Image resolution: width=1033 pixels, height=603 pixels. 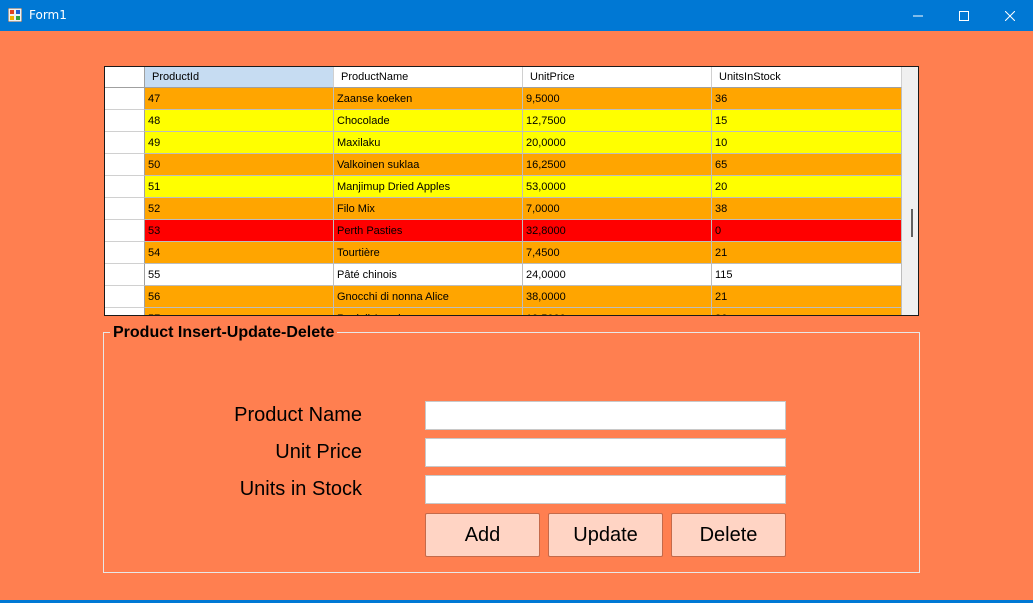 What do you see at coordinates (239, 187) in the screenshot?
I see `grid-cell: 51` at bounding box center [239, 187].